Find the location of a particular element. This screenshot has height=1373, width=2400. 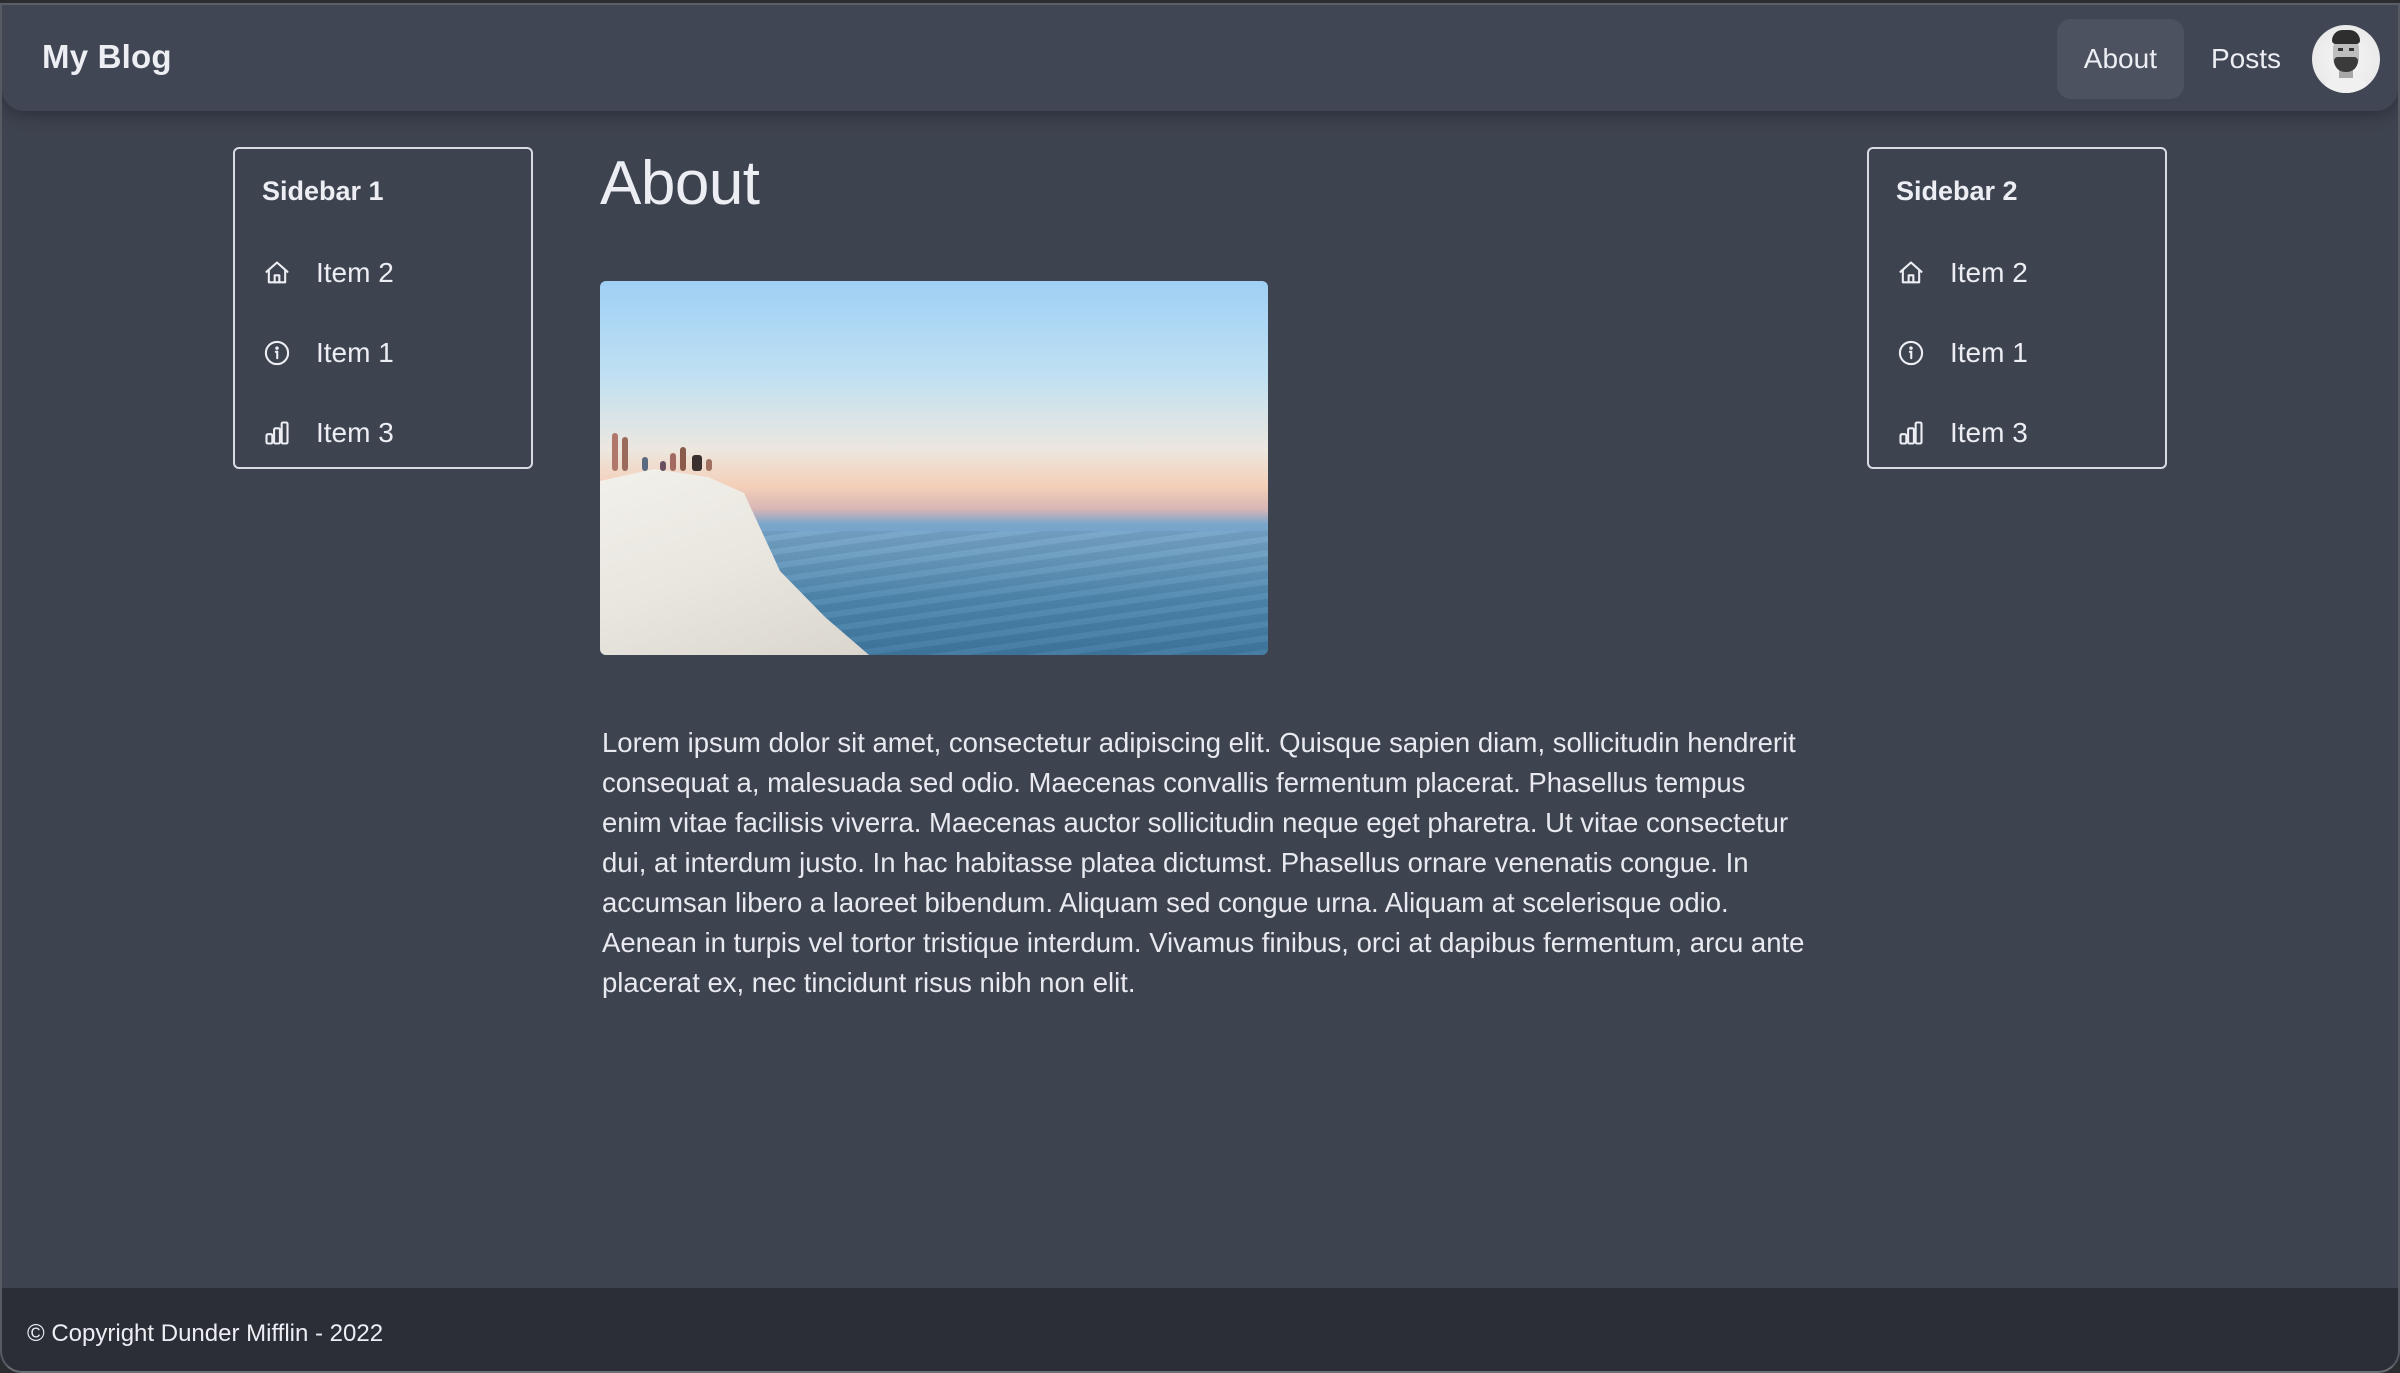

sidebar-1: Sidebar 1 Item 2 Item 1 Item 3 is located at coordinates (383, 308).